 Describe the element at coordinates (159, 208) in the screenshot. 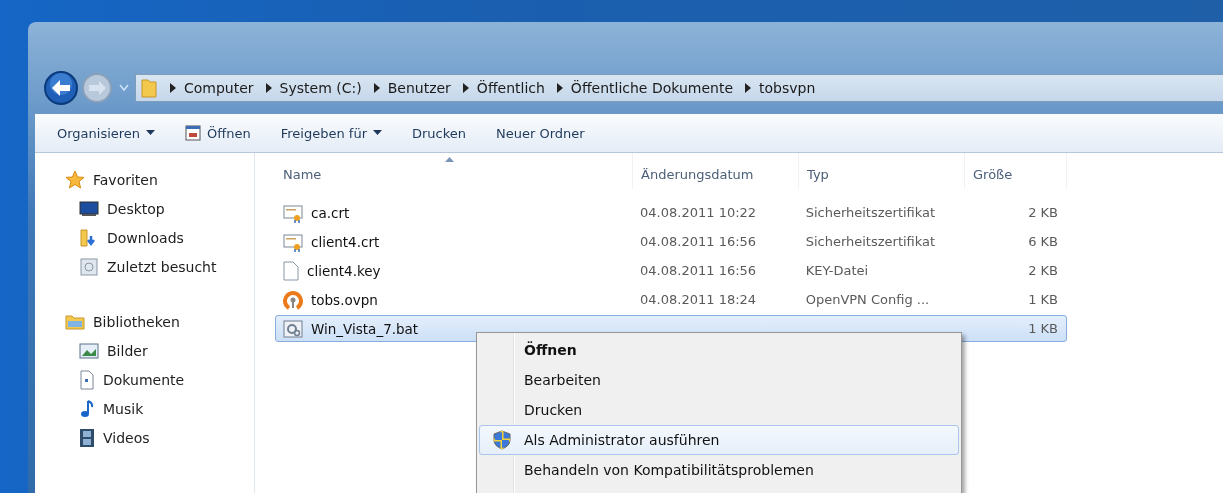

I see `sidebar-item: Desktop` at that location.